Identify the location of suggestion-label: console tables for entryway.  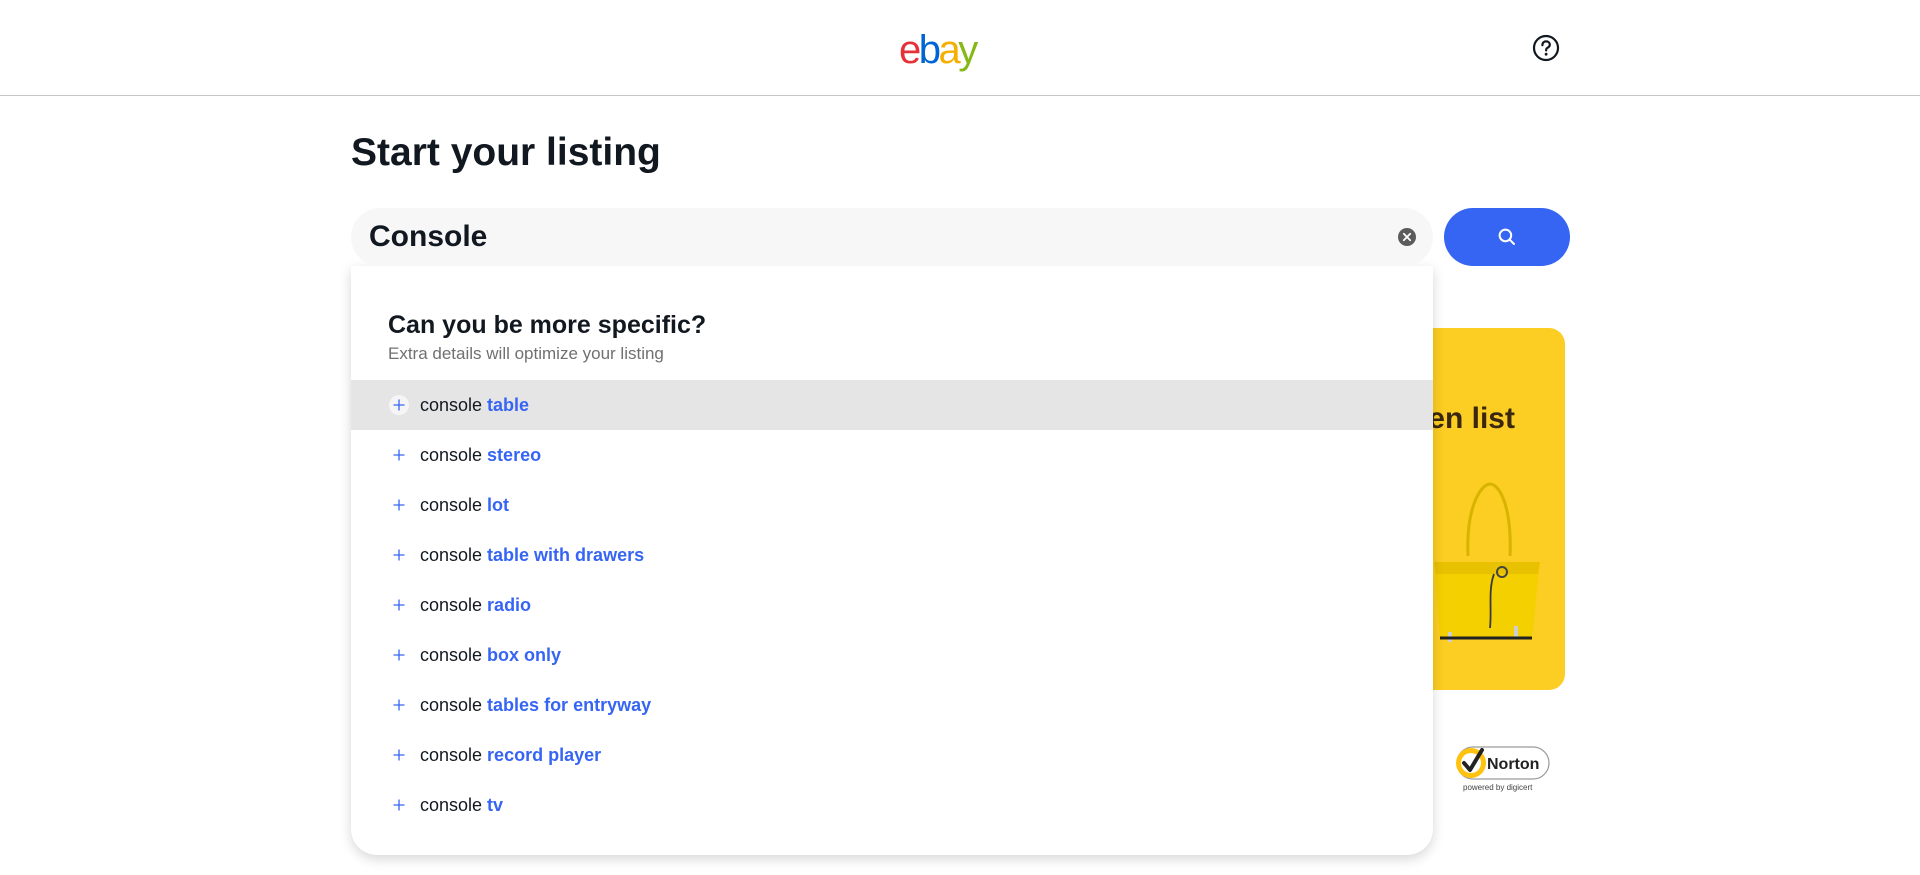
(535, 705).